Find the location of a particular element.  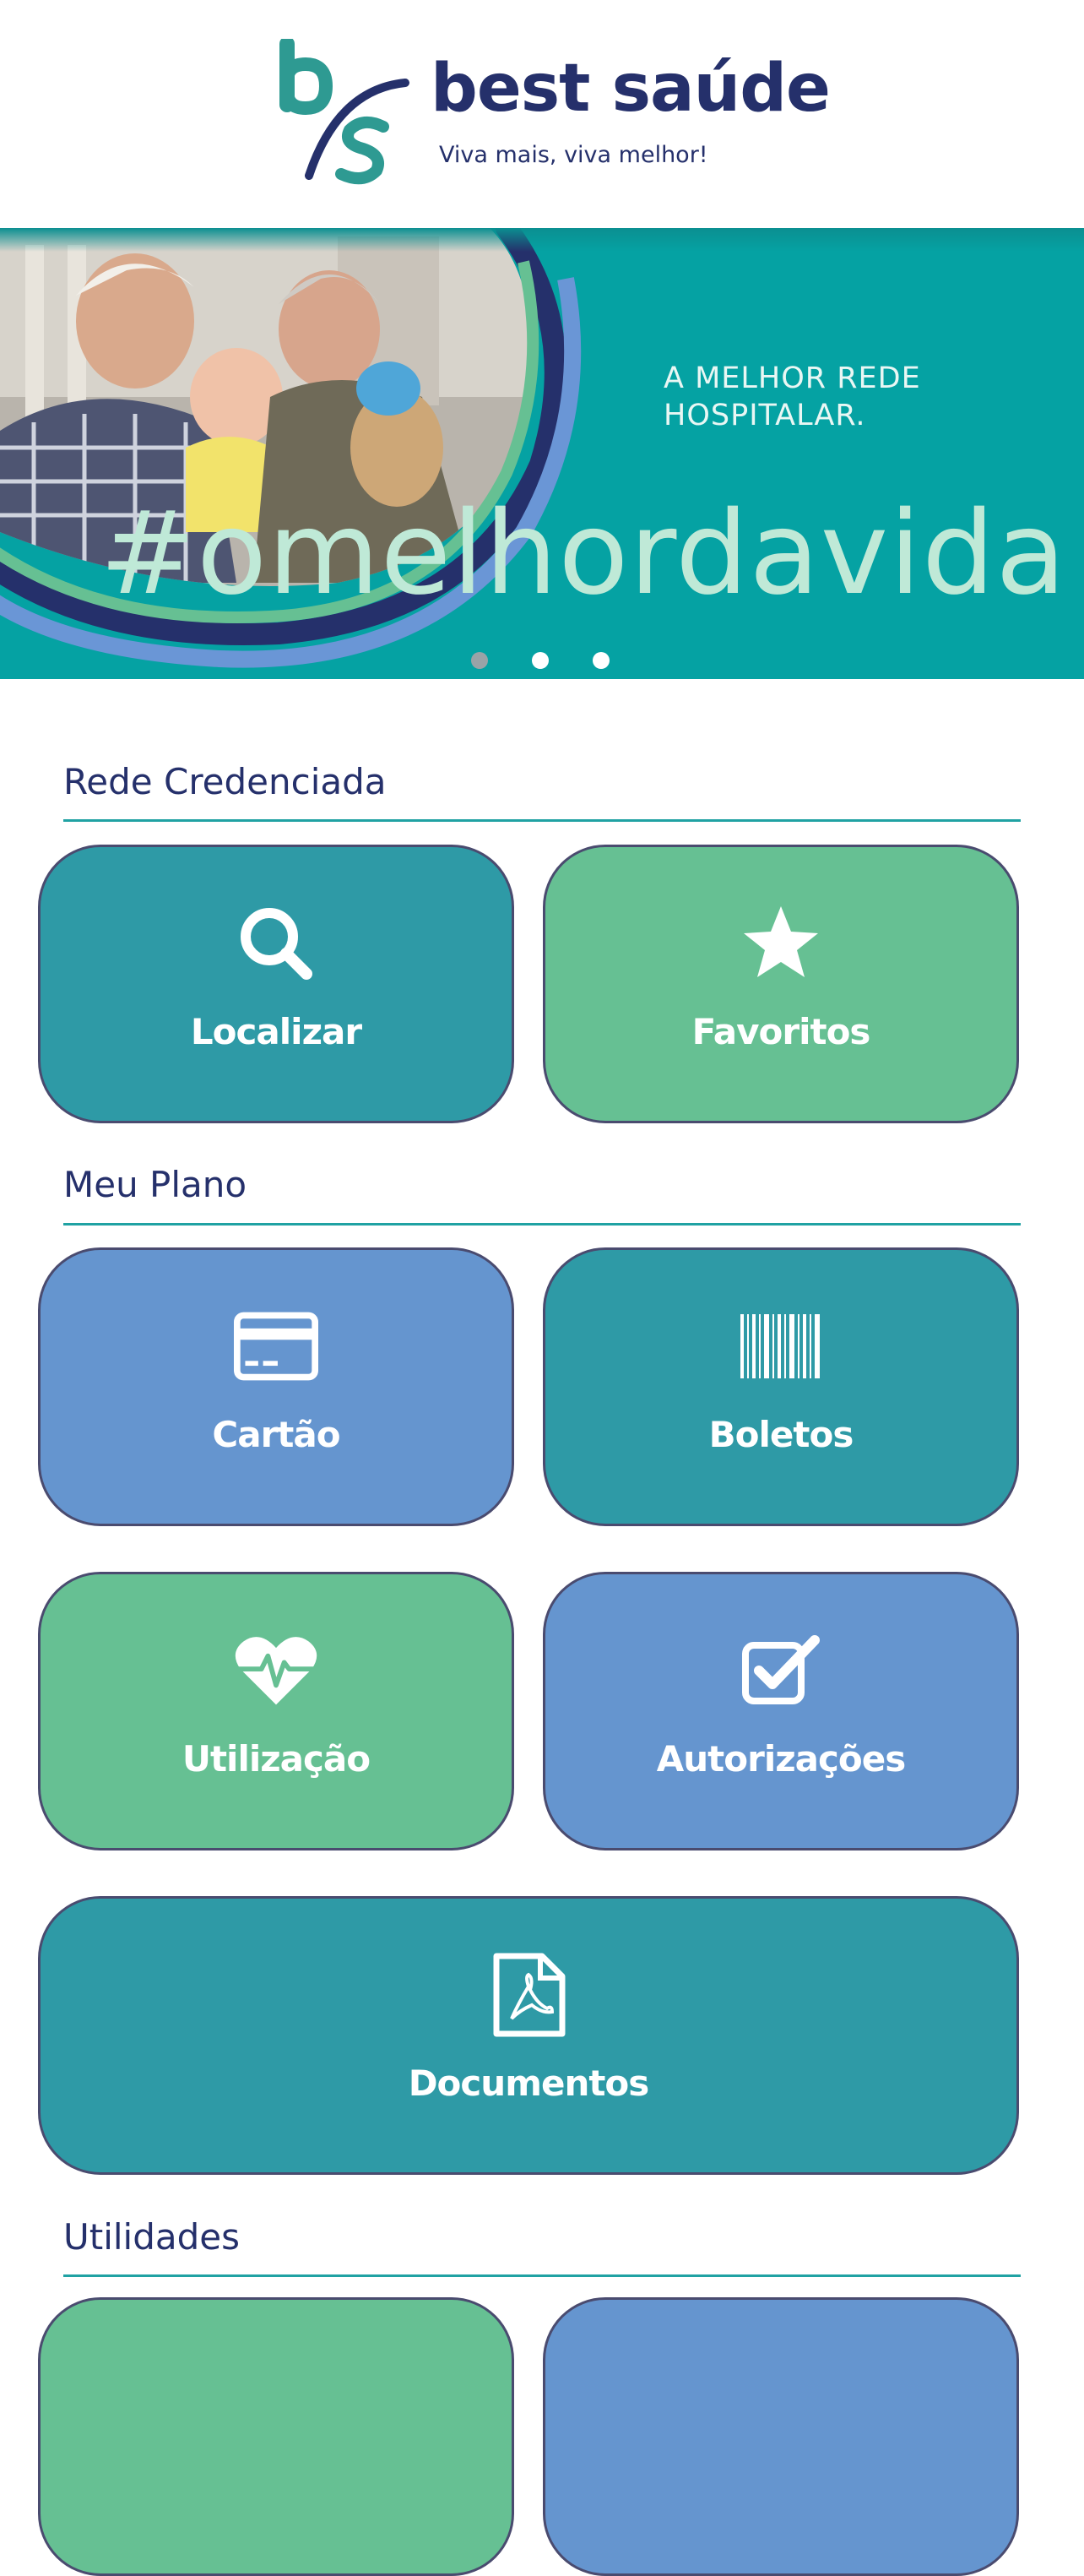

banner-headline: A MELHOR REDE HOSPITALAR. is located at coordinates (792, 396).